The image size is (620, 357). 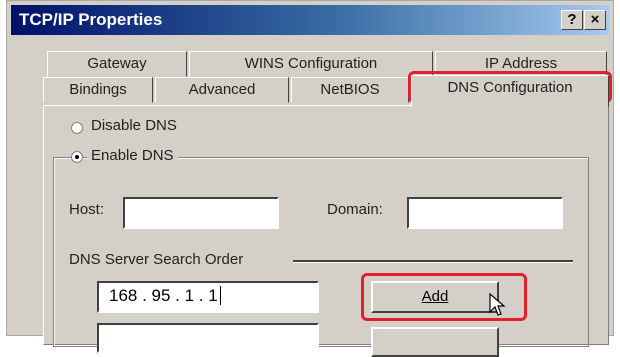 I want to click on add-button-label: Add, so click(x=435, y=296).